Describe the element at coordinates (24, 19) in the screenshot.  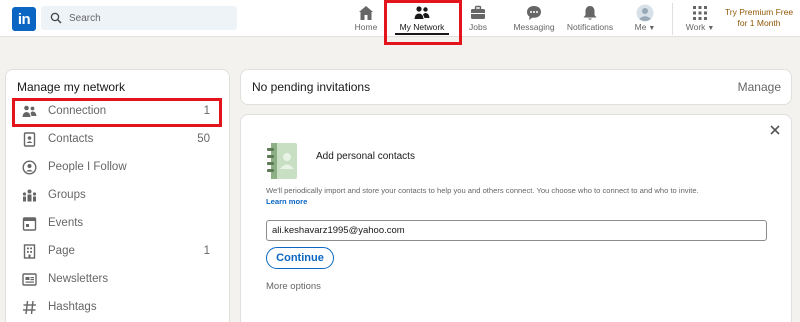
I see `linkedin-logo: in` at that location.